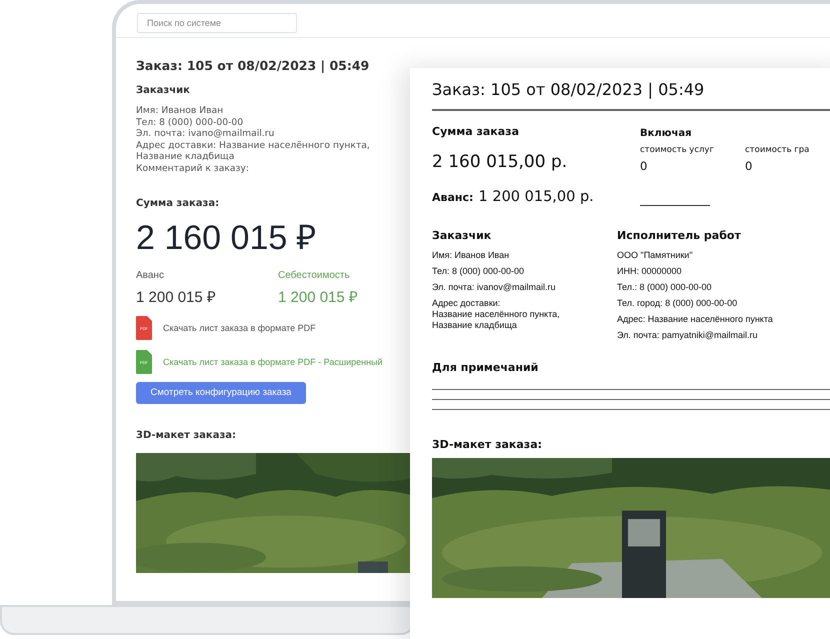  I want to click on advance-value: 1 200 015,00 р., so click(536, 197).